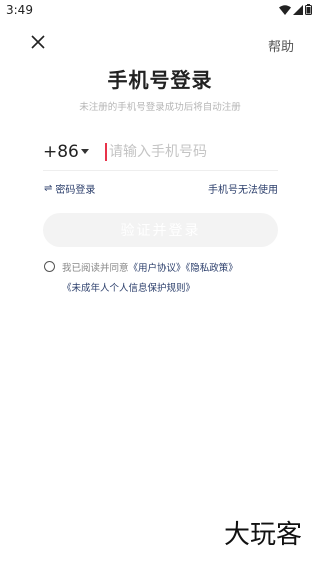 Image resolution: width=320 pixels, height=569 pixels. What do you see at coordinates (160, 107) in the screenshot?
I see `page-subtitle: 未注册的手机号登录成功后将自动注册` at bounding box center [160, 107].